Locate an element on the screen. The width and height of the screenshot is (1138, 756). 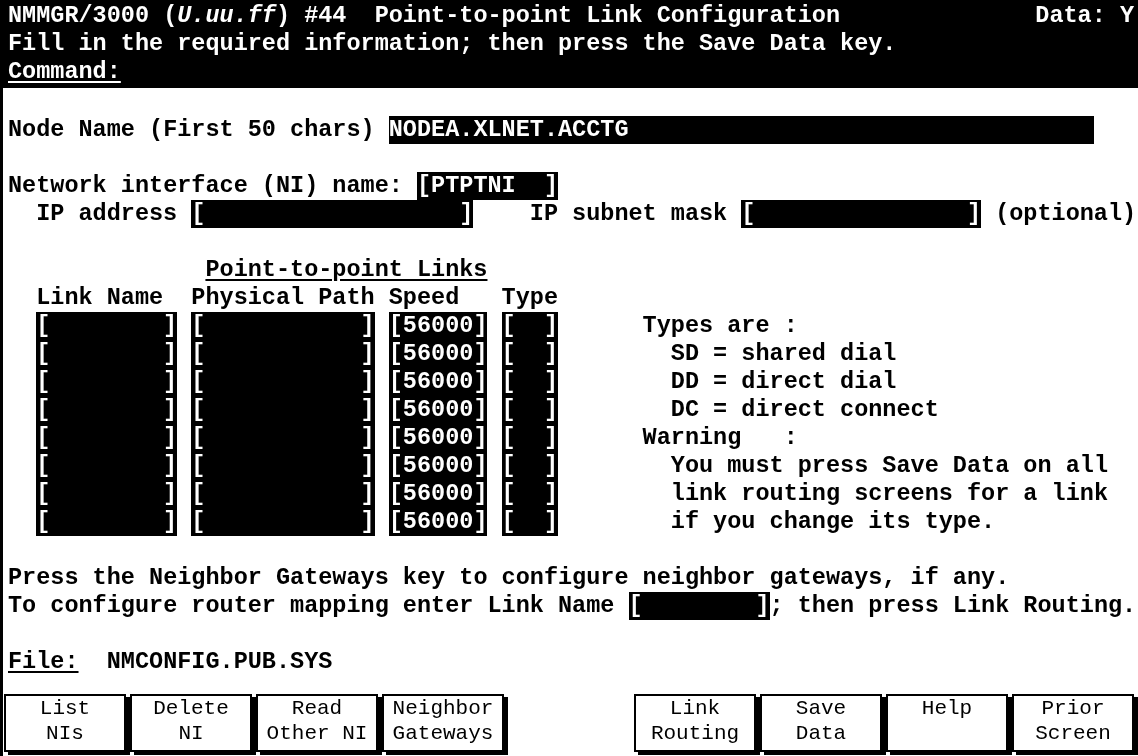
input-field: [PTPTNI ] is located at coordinates (487, 186).